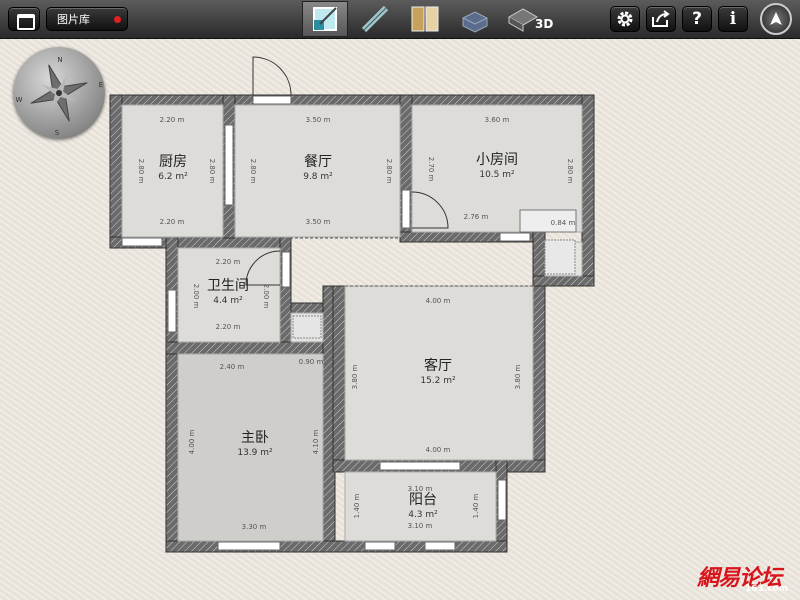  What do you see at coordinates (767, 589) in the screenshot?
I see `watermark-sub: 163.com` at bounding box center [767, 589].